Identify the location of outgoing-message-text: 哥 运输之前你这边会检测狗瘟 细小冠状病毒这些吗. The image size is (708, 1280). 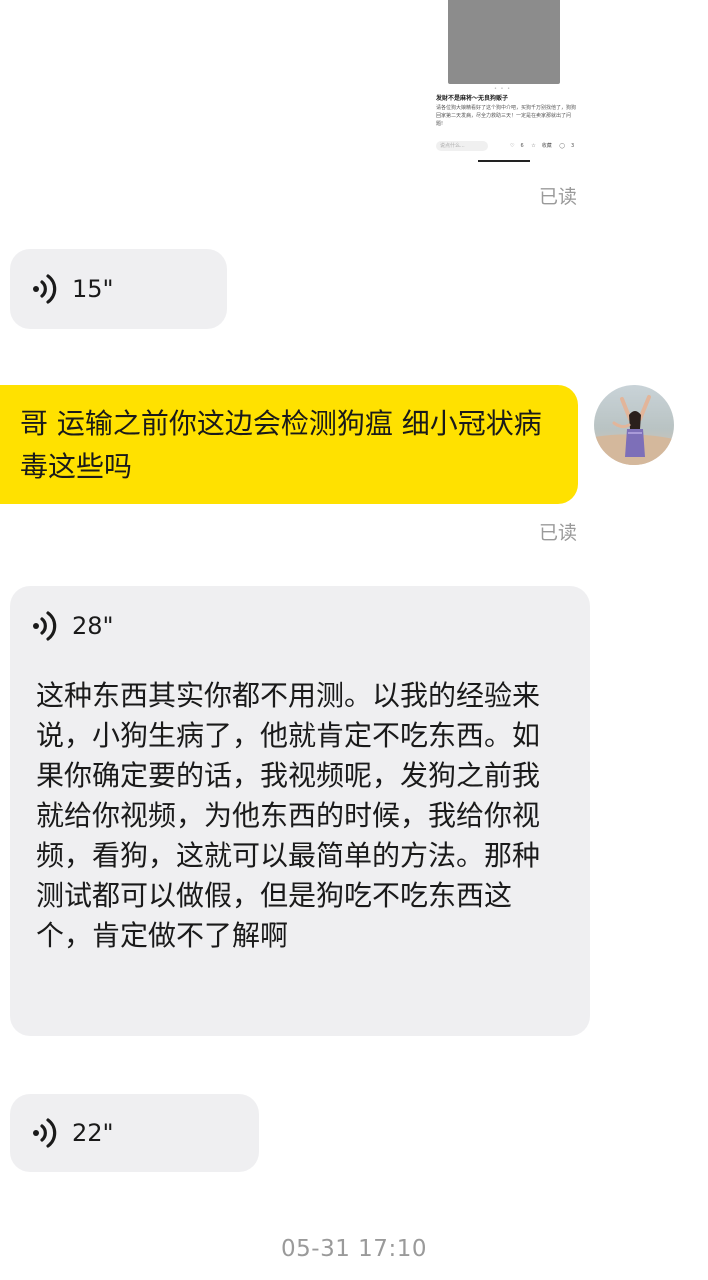
(281, 445).